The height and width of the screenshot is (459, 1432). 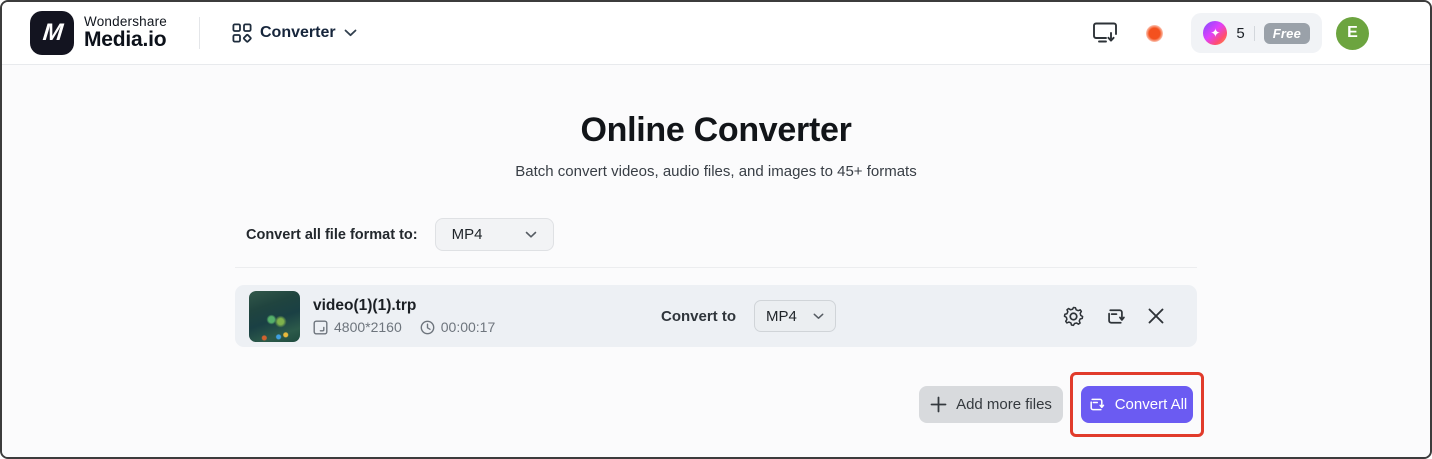 I want to click on nav-item-converter: Converter, so click(x=294, y=33).